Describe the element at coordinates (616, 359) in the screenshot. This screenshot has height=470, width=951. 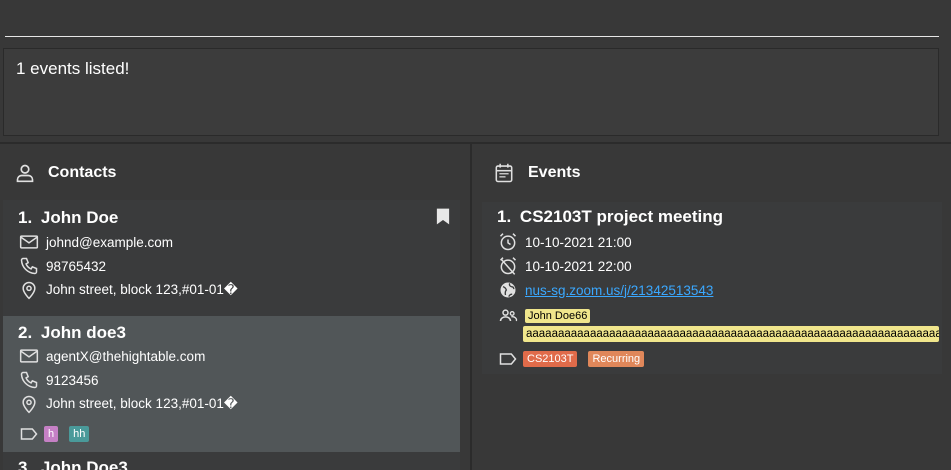
I see `tag-badge: Recurring` at that location.